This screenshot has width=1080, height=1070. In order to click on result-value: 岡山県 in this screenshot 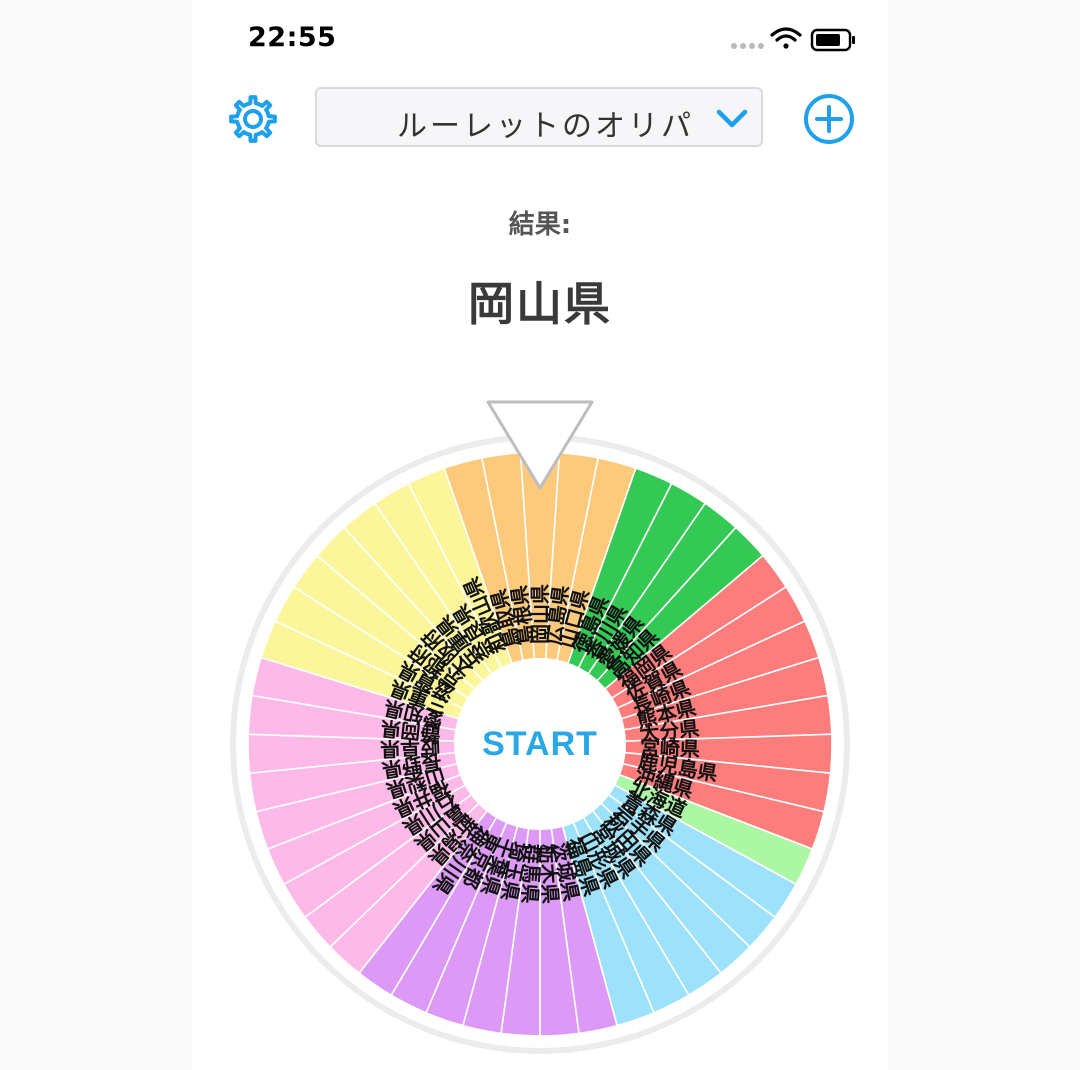, I will do `click(540, 304)`.